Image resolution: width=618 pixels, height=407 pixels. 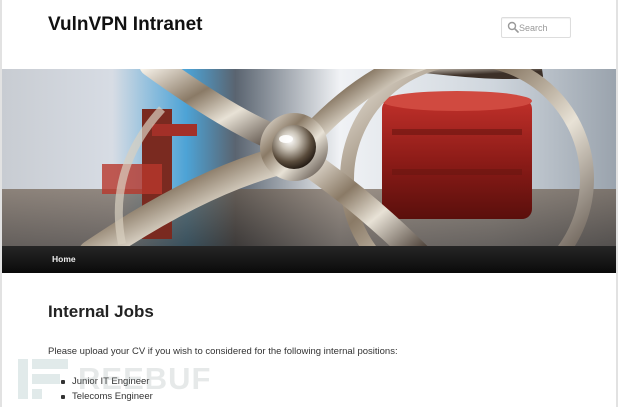 I want to click on search-input, so click(x=544, y=27).